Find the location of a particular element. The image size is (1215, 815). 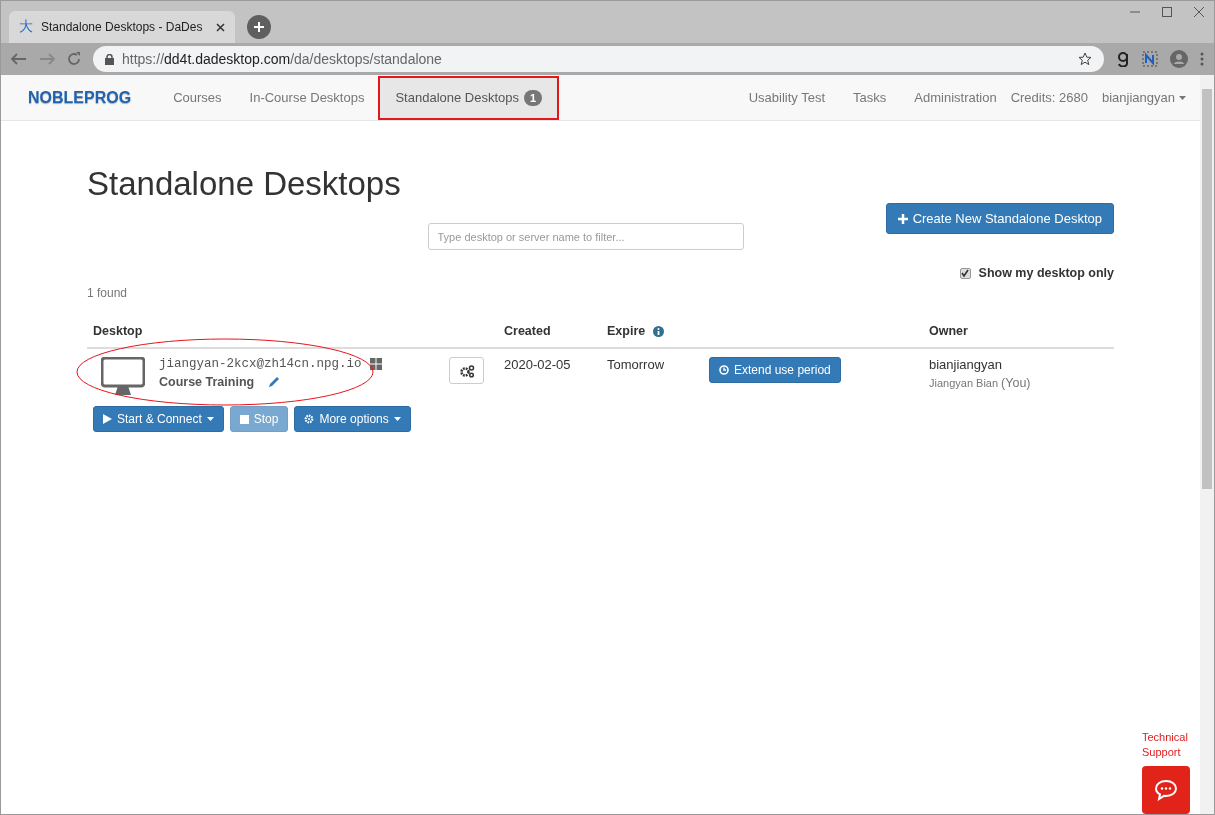

user-menu: bianjiangyan is located at coordinates (1144, 97).